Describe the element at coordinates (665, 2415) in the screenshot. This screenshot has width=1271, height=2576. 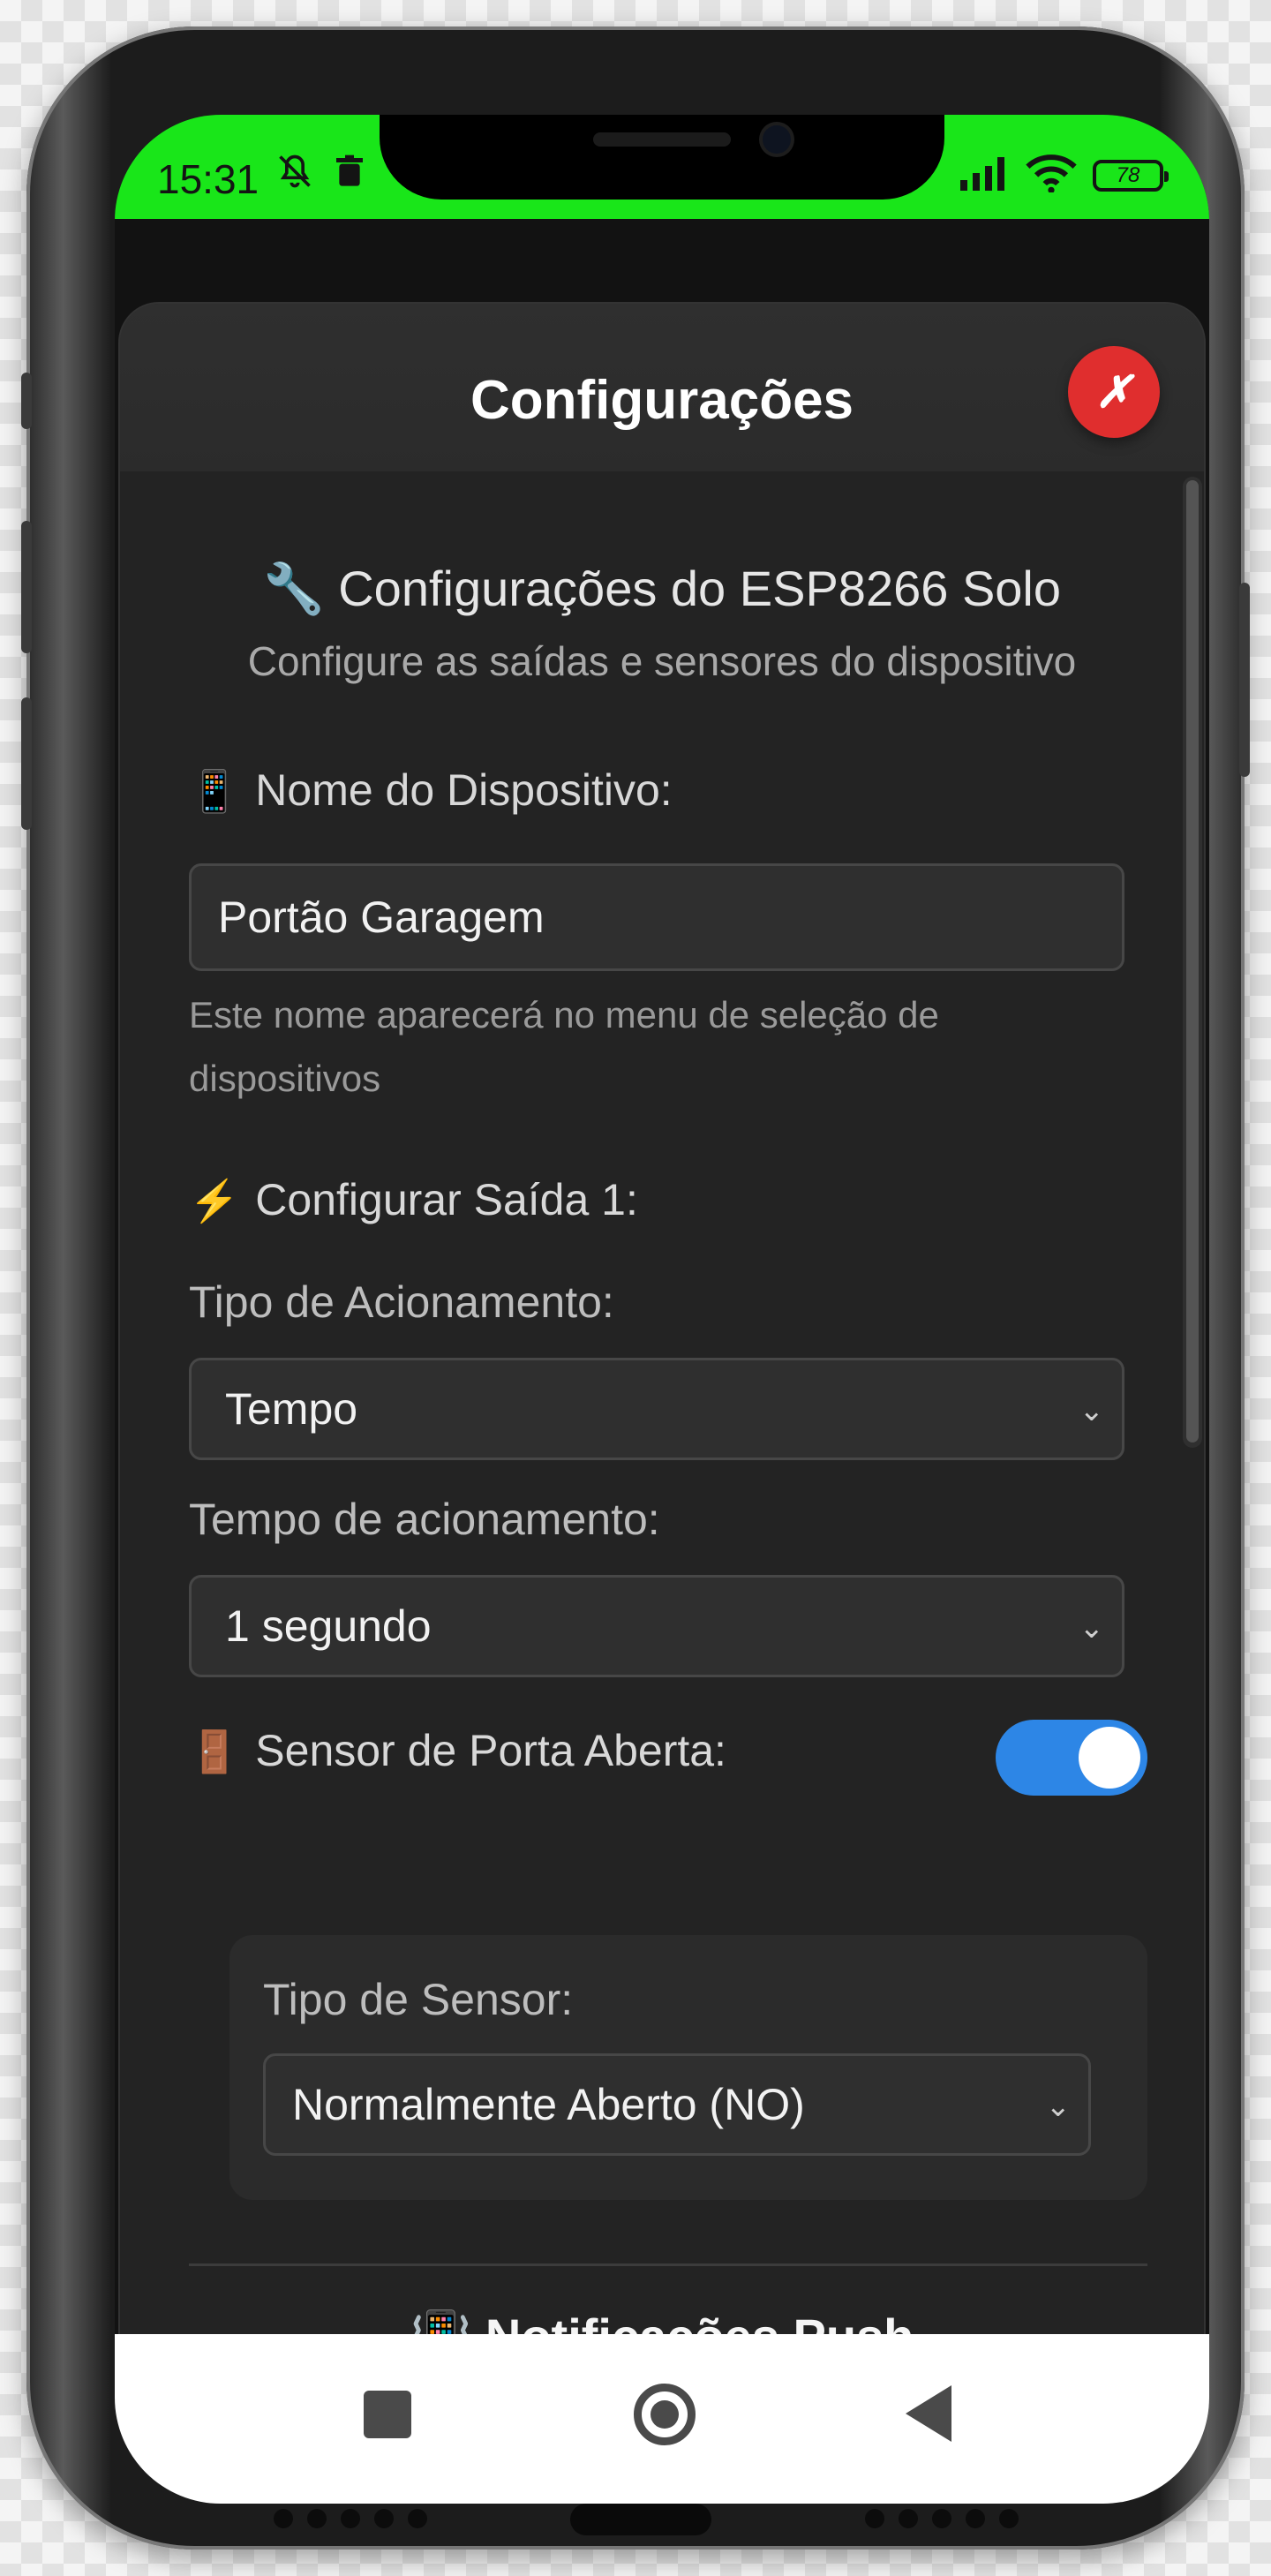
I see `home-button` at that location.